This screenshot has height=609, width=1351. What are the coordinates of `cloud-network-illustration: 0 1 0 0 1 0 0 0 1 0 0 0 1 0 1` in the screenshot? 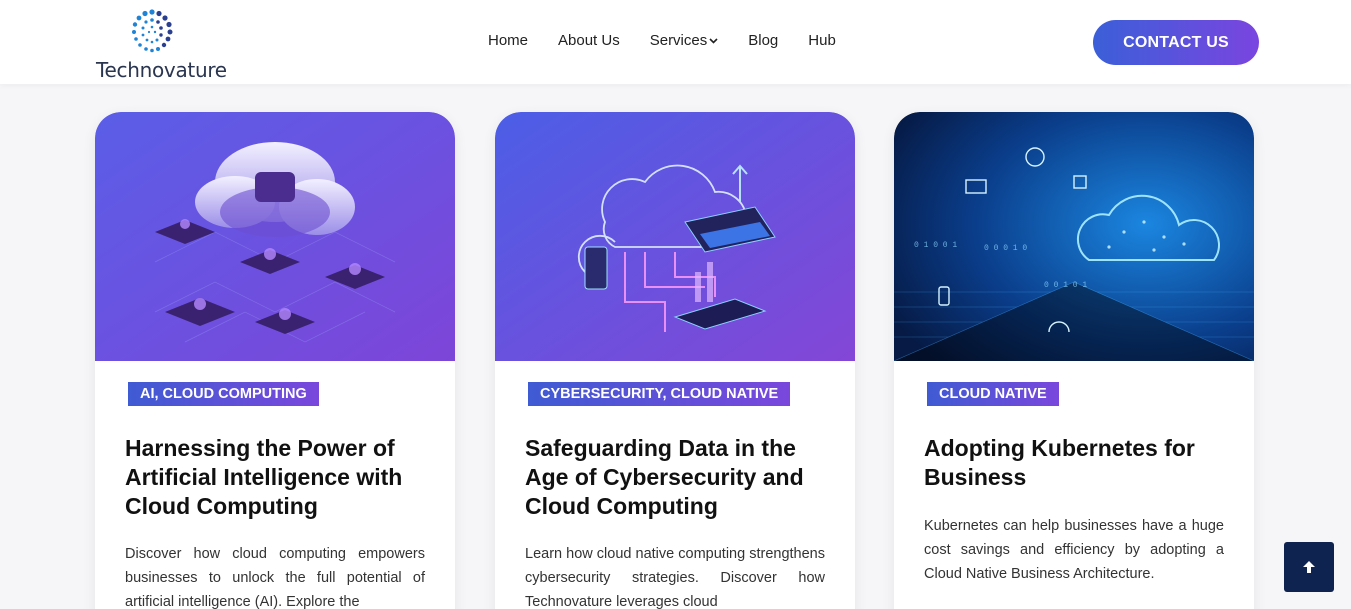 It's located at (1074, 236).